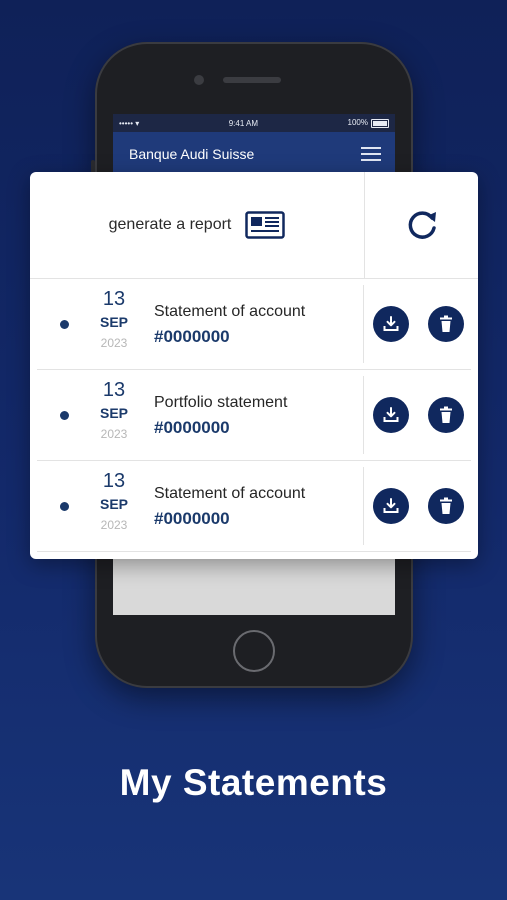  I want to click on refresh-button, so click(421, 225).